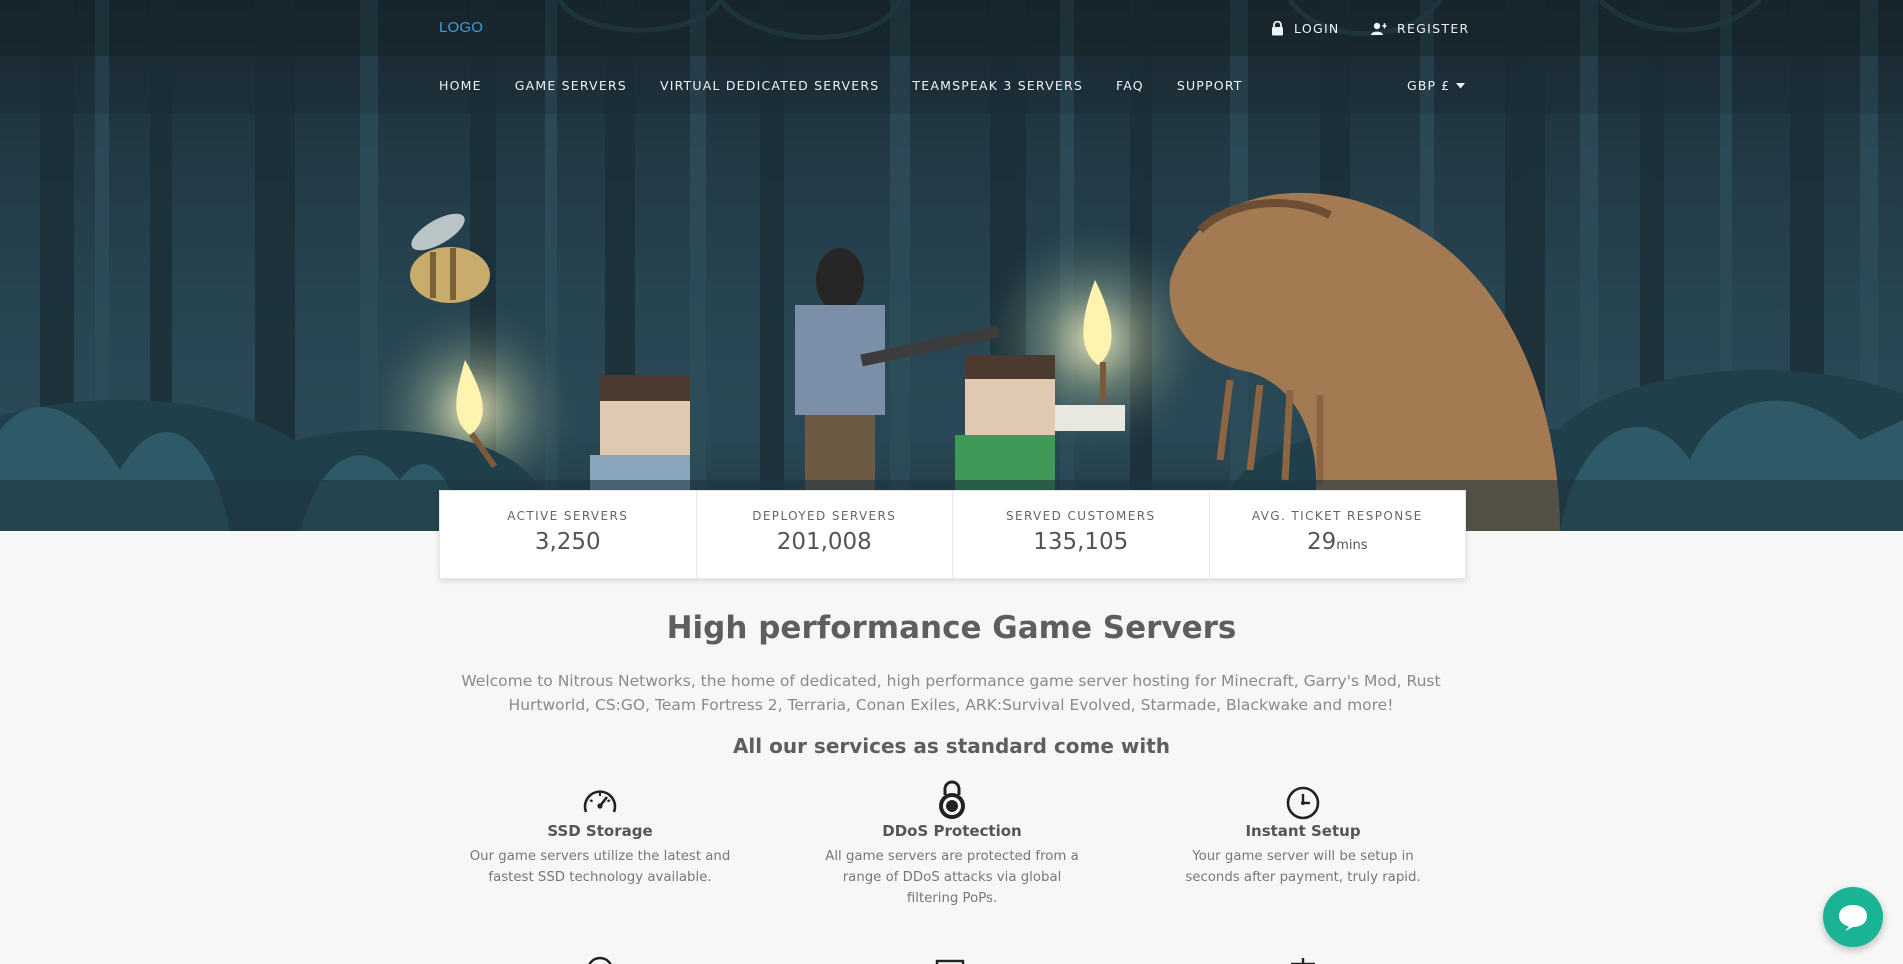 The image size is (1903, 964). What do you see at coordinates (600, 801) in the screenshot?
I see `speedometer-icon` at bounding box center [600, 801].